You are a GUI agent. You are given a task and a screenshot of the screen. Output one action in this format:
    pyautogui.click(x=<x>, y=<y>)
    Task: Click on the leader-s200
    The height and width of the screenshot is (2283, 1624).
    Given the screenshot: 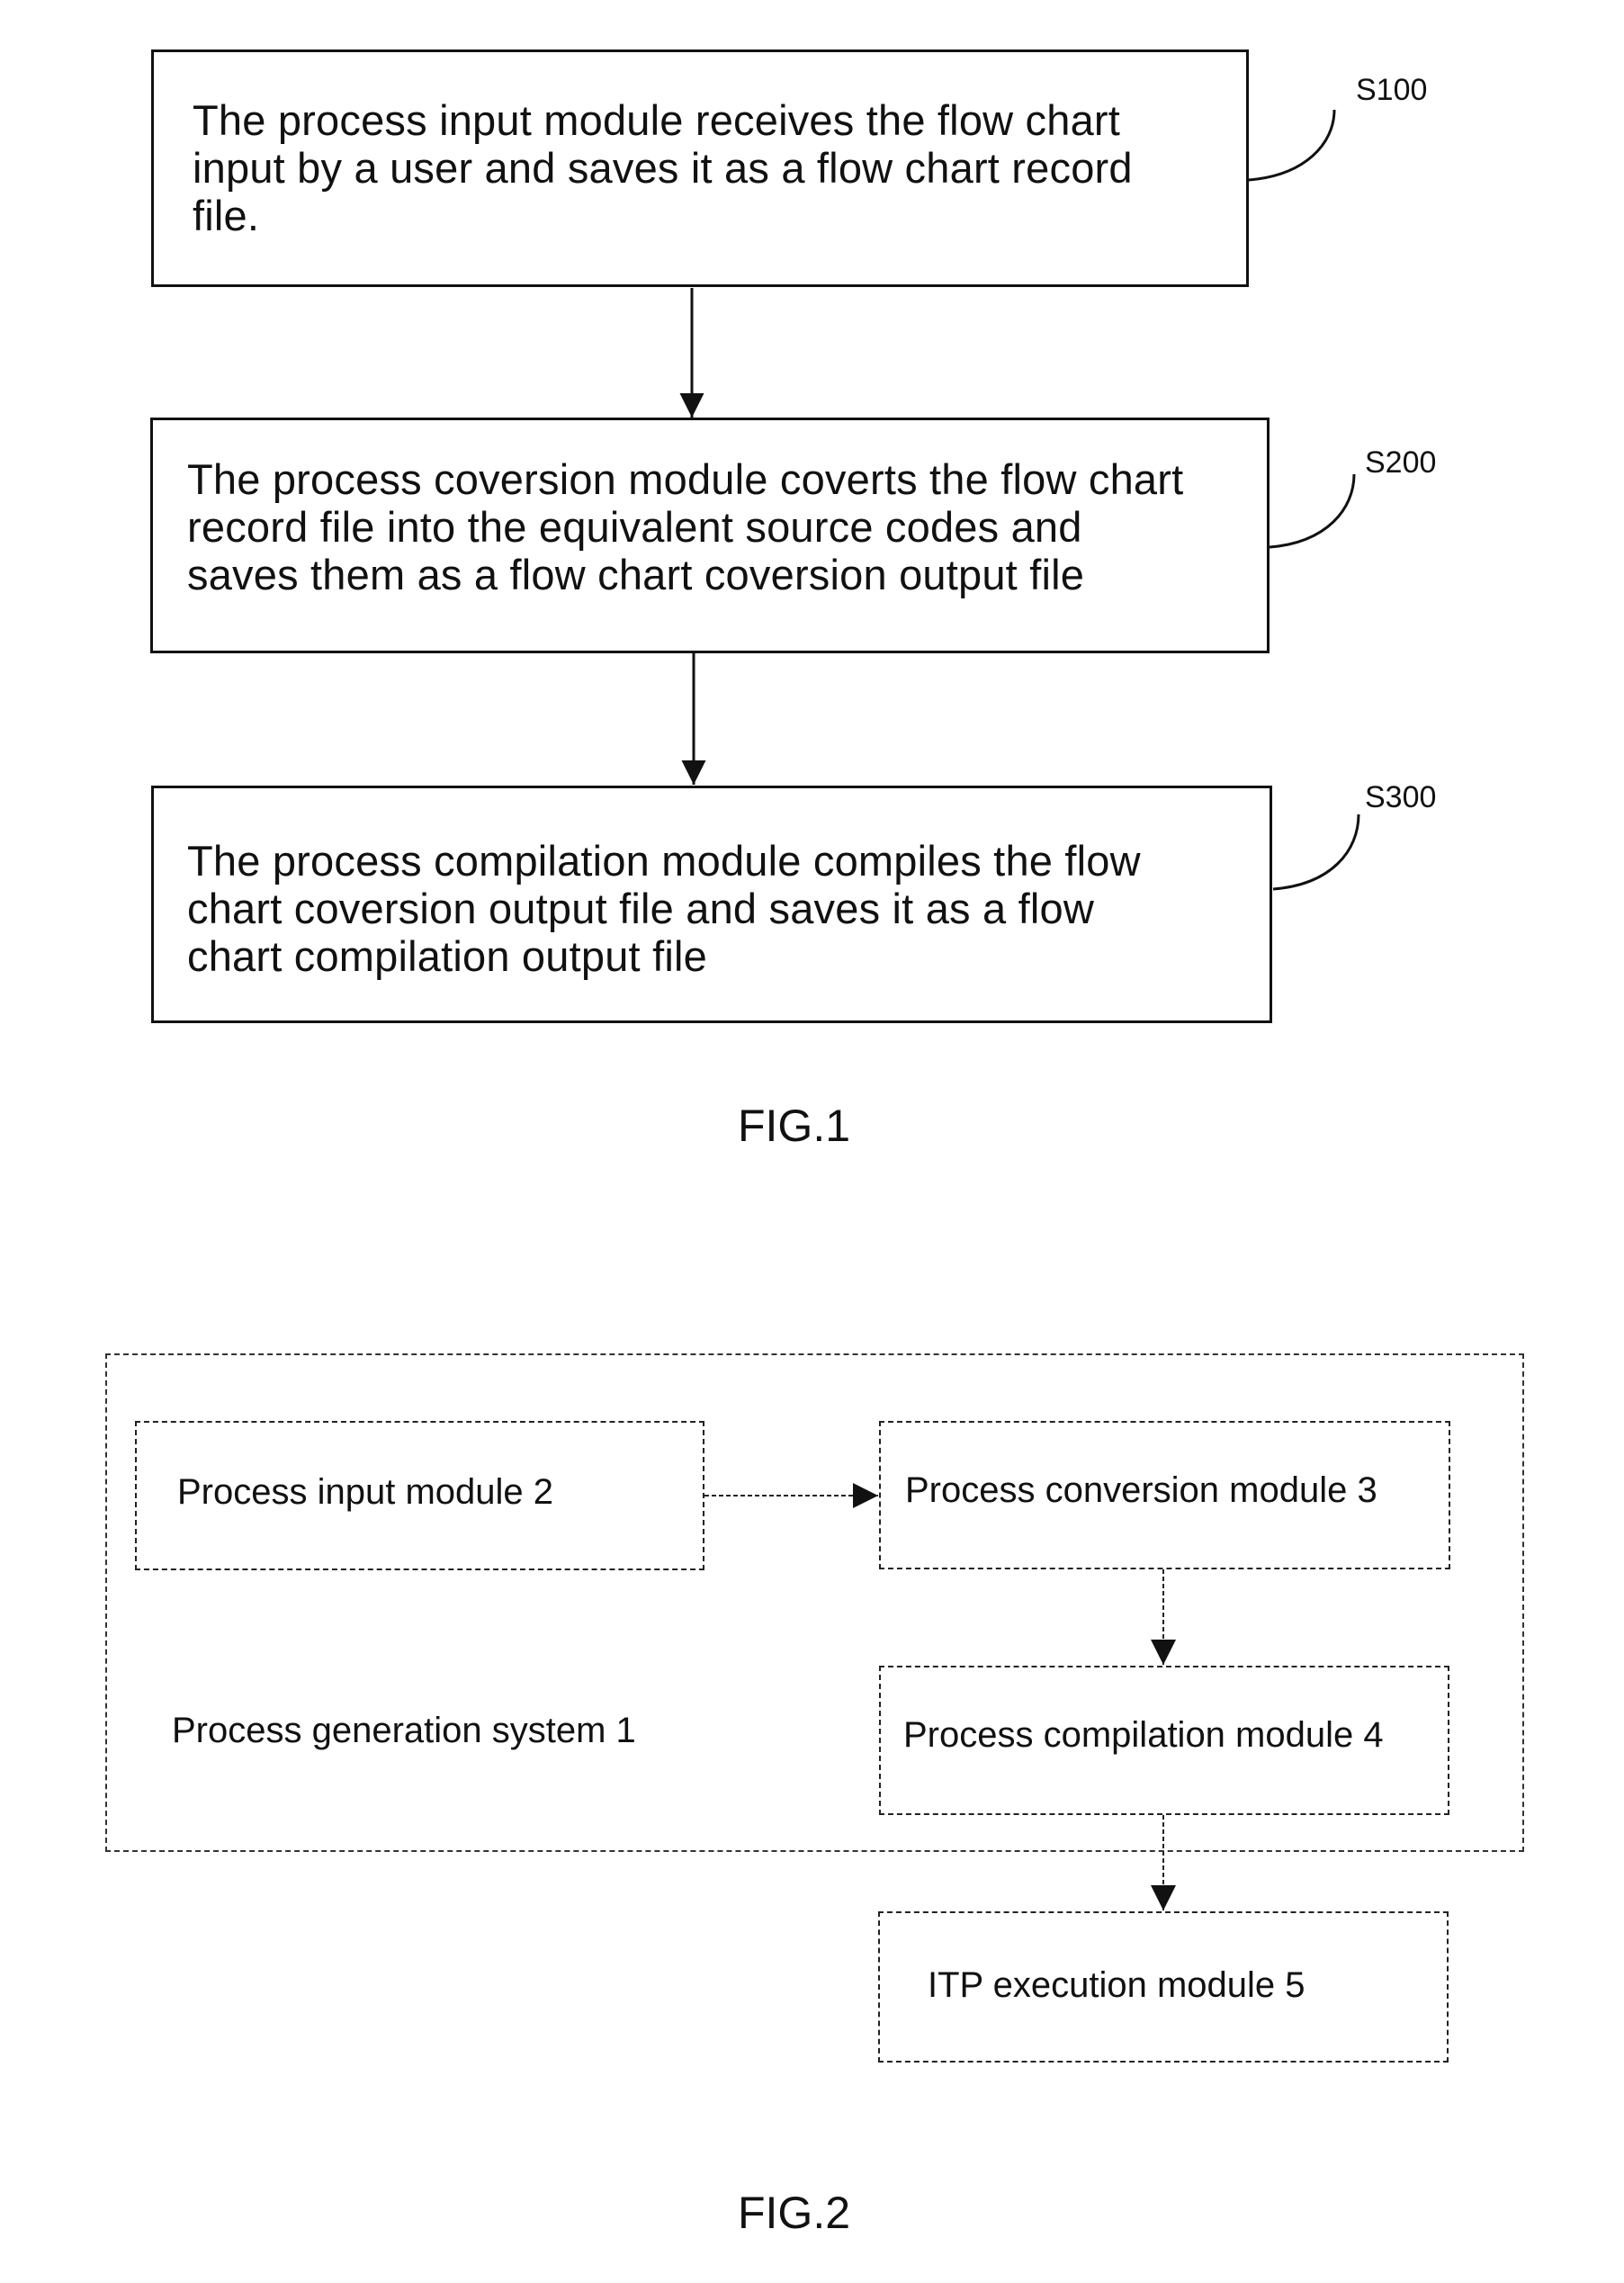 What is the action you would take?
    pyautogui.click(x=1312, y=511)
    